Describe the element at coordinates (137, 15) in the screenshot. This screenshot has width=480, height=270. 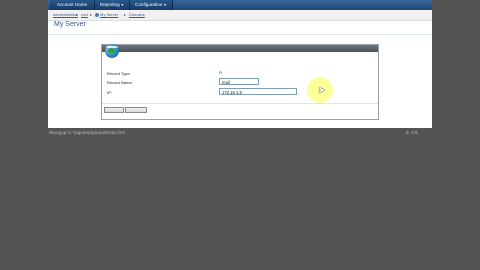
I see `breadcrumb-domains: Domains` at that location.